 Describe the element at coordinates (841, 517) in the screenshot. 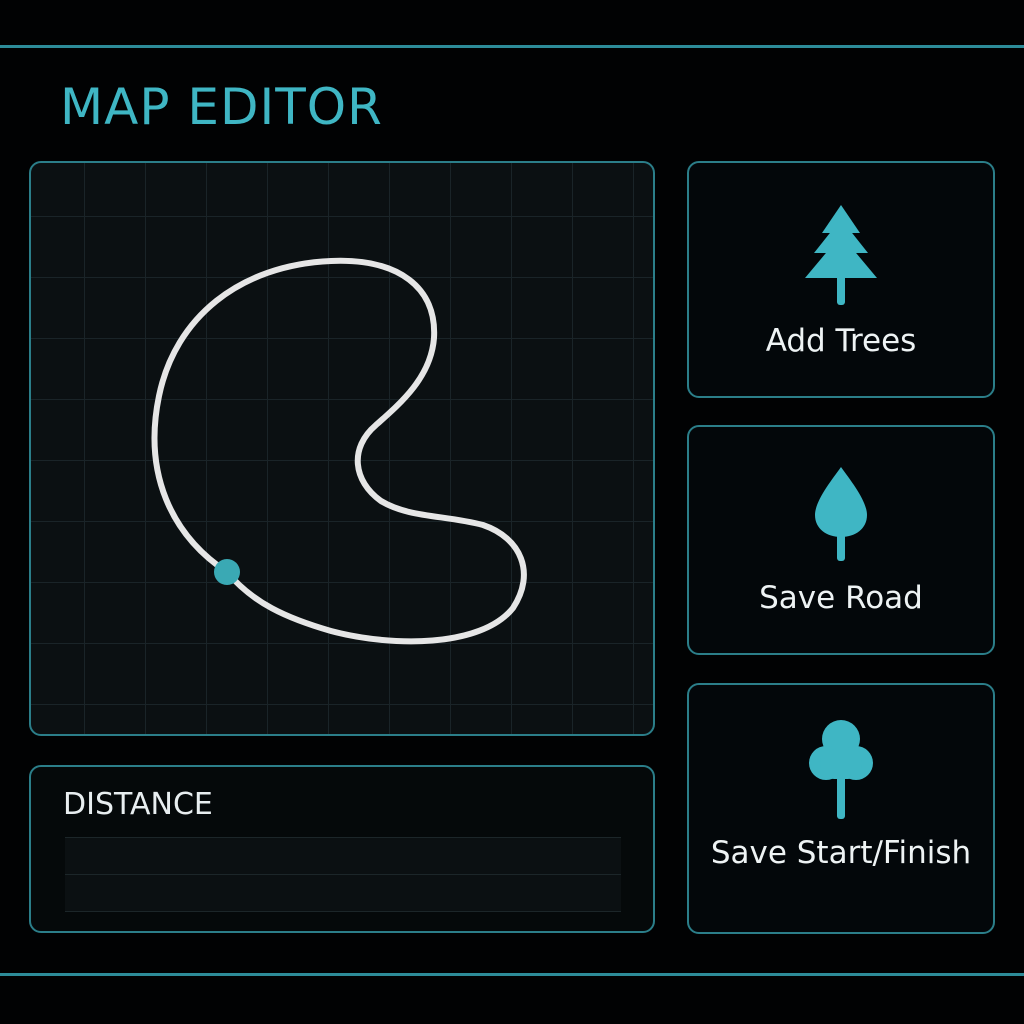

I see `leaf-tree-icon` at that location.